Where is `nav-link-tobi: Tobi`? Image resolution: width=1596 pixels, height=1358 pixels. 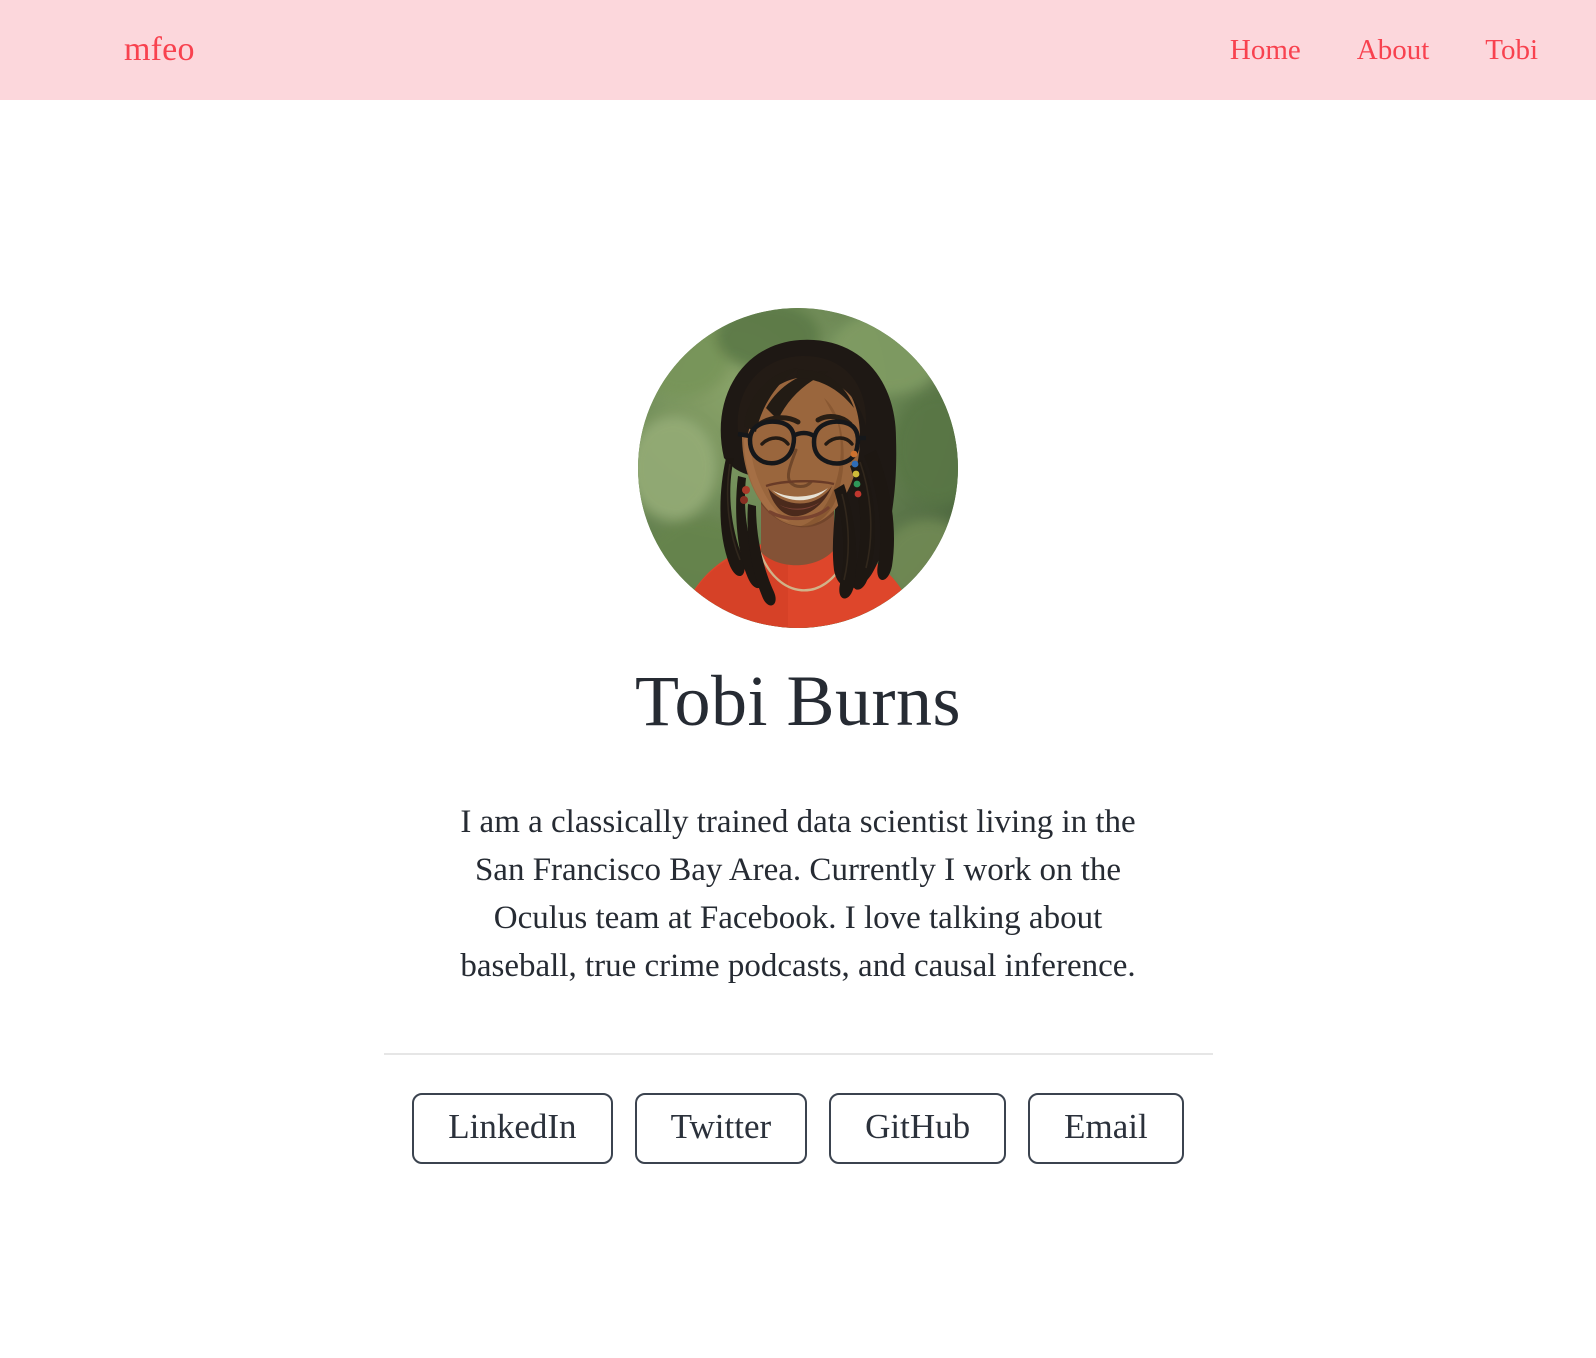 nav-link-tobi: Tobi is located at coordinates (1511, 50).